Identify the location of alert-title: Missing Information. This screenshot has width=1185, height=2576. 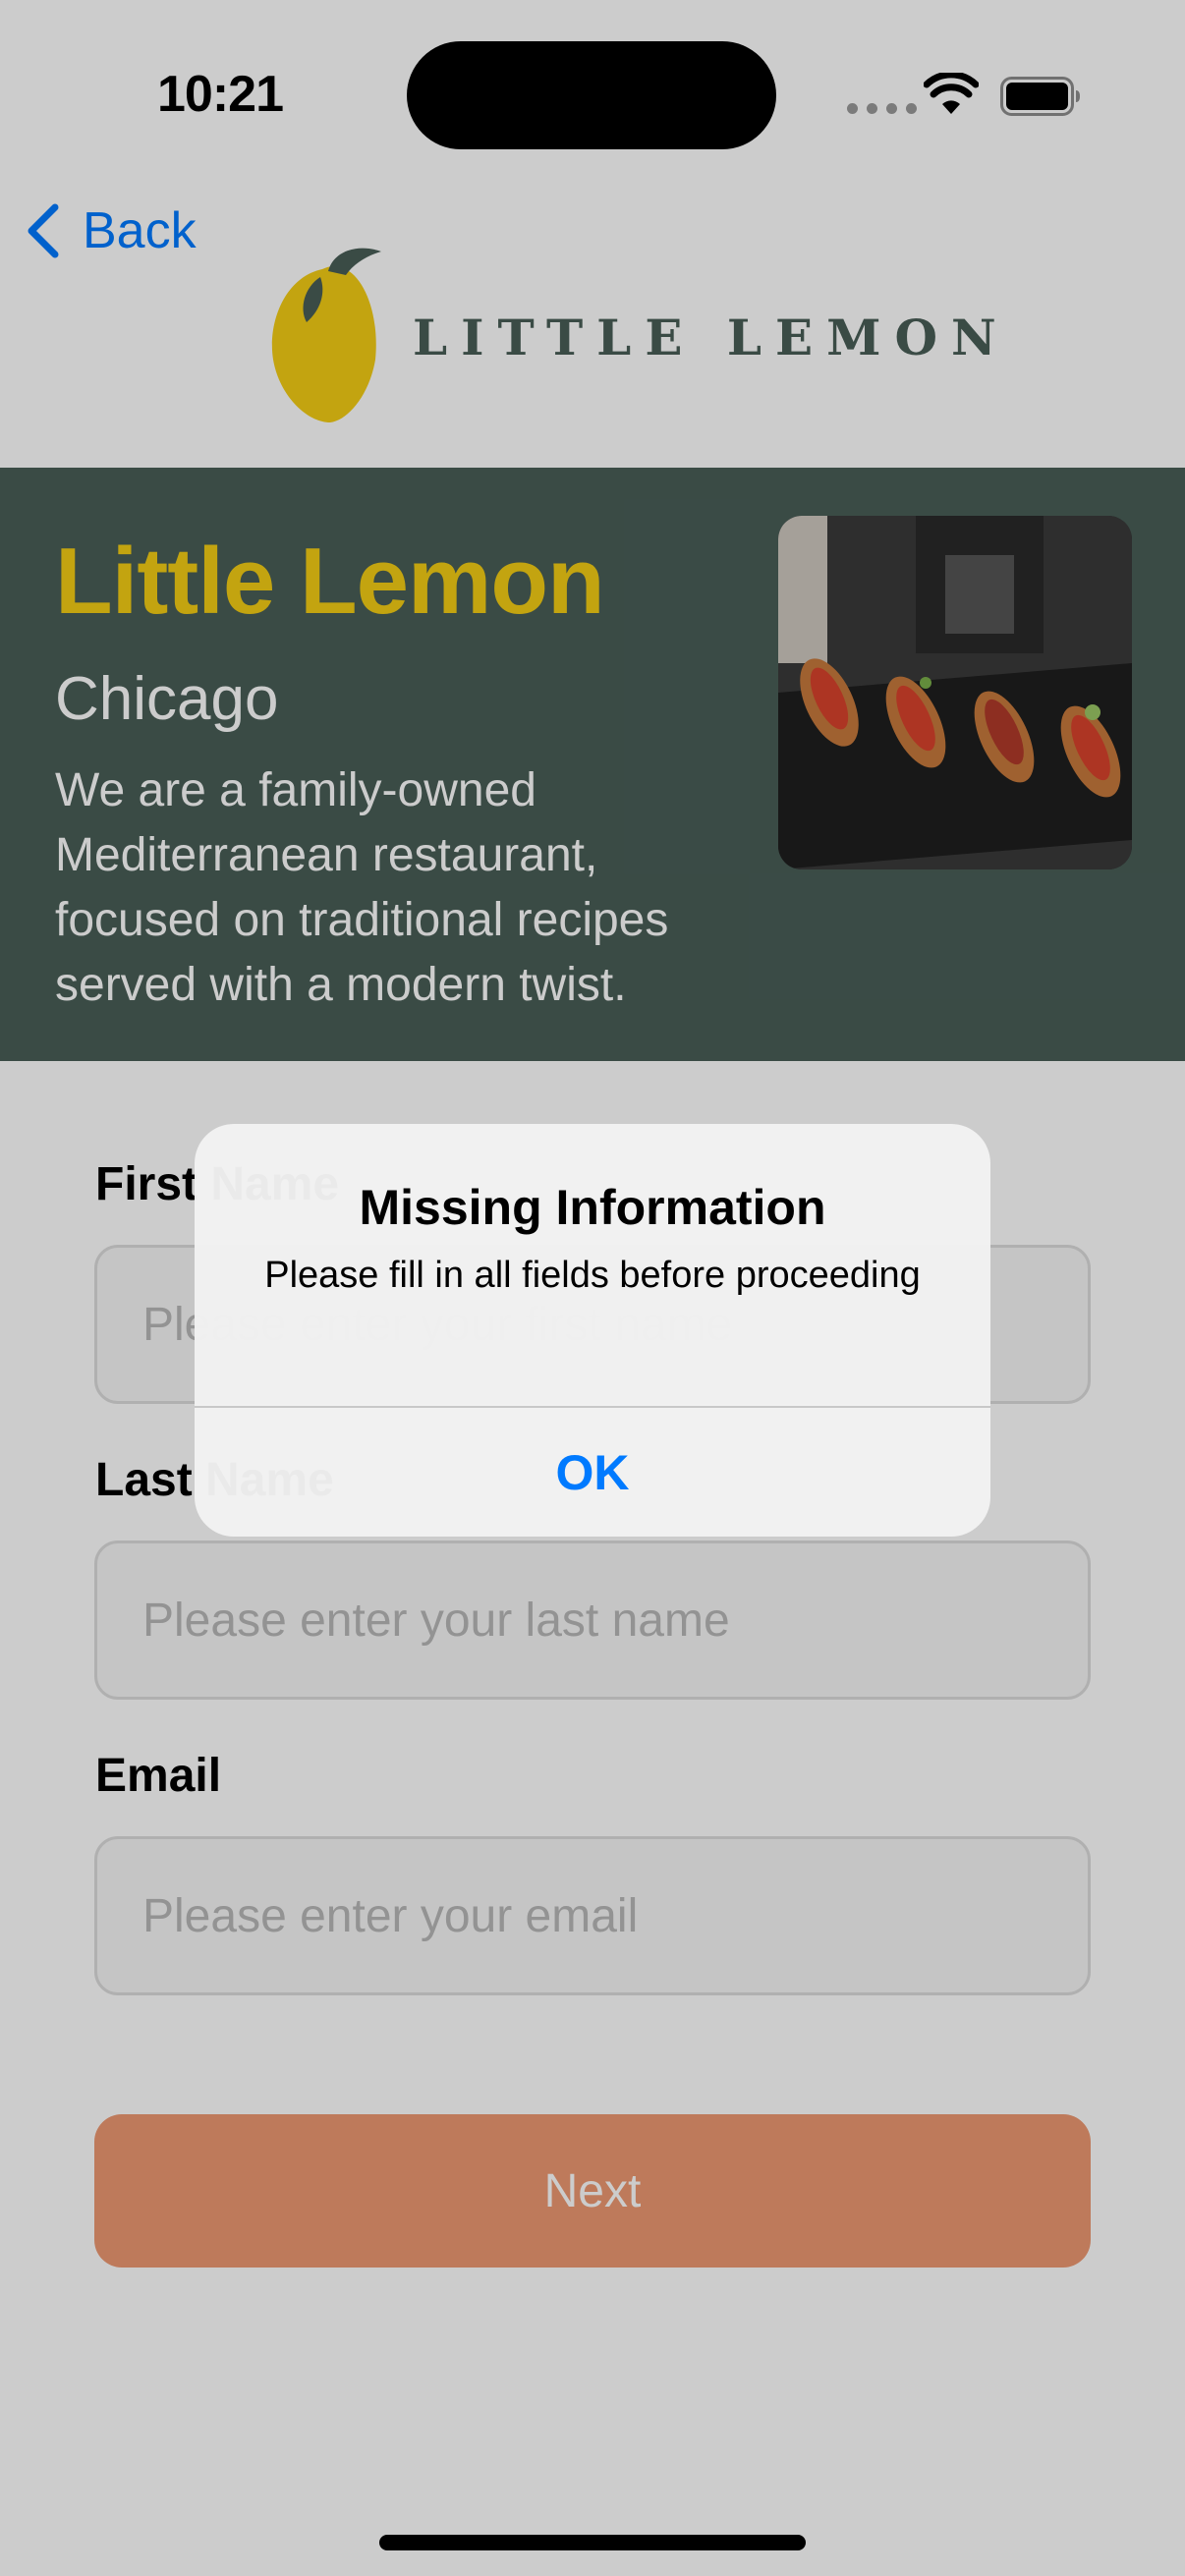
(592, 1207).